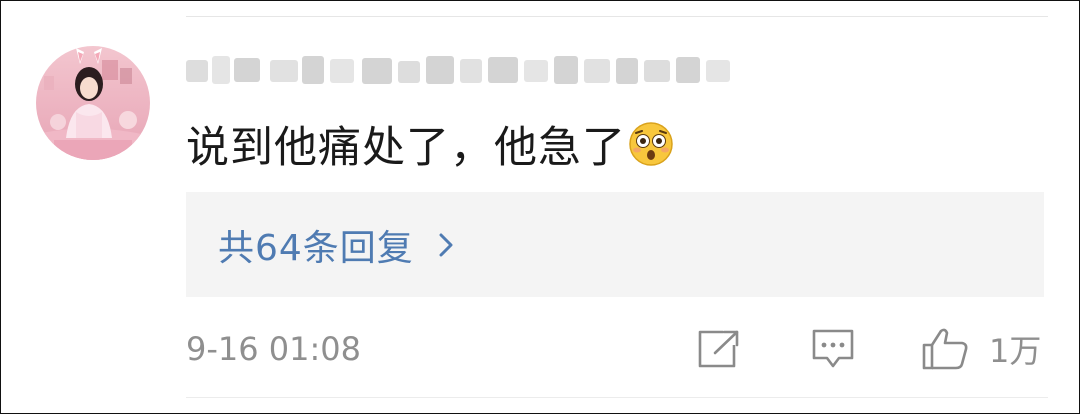 The image size is (1080, 414). I want to click on comment-icon, so click(833, 349).